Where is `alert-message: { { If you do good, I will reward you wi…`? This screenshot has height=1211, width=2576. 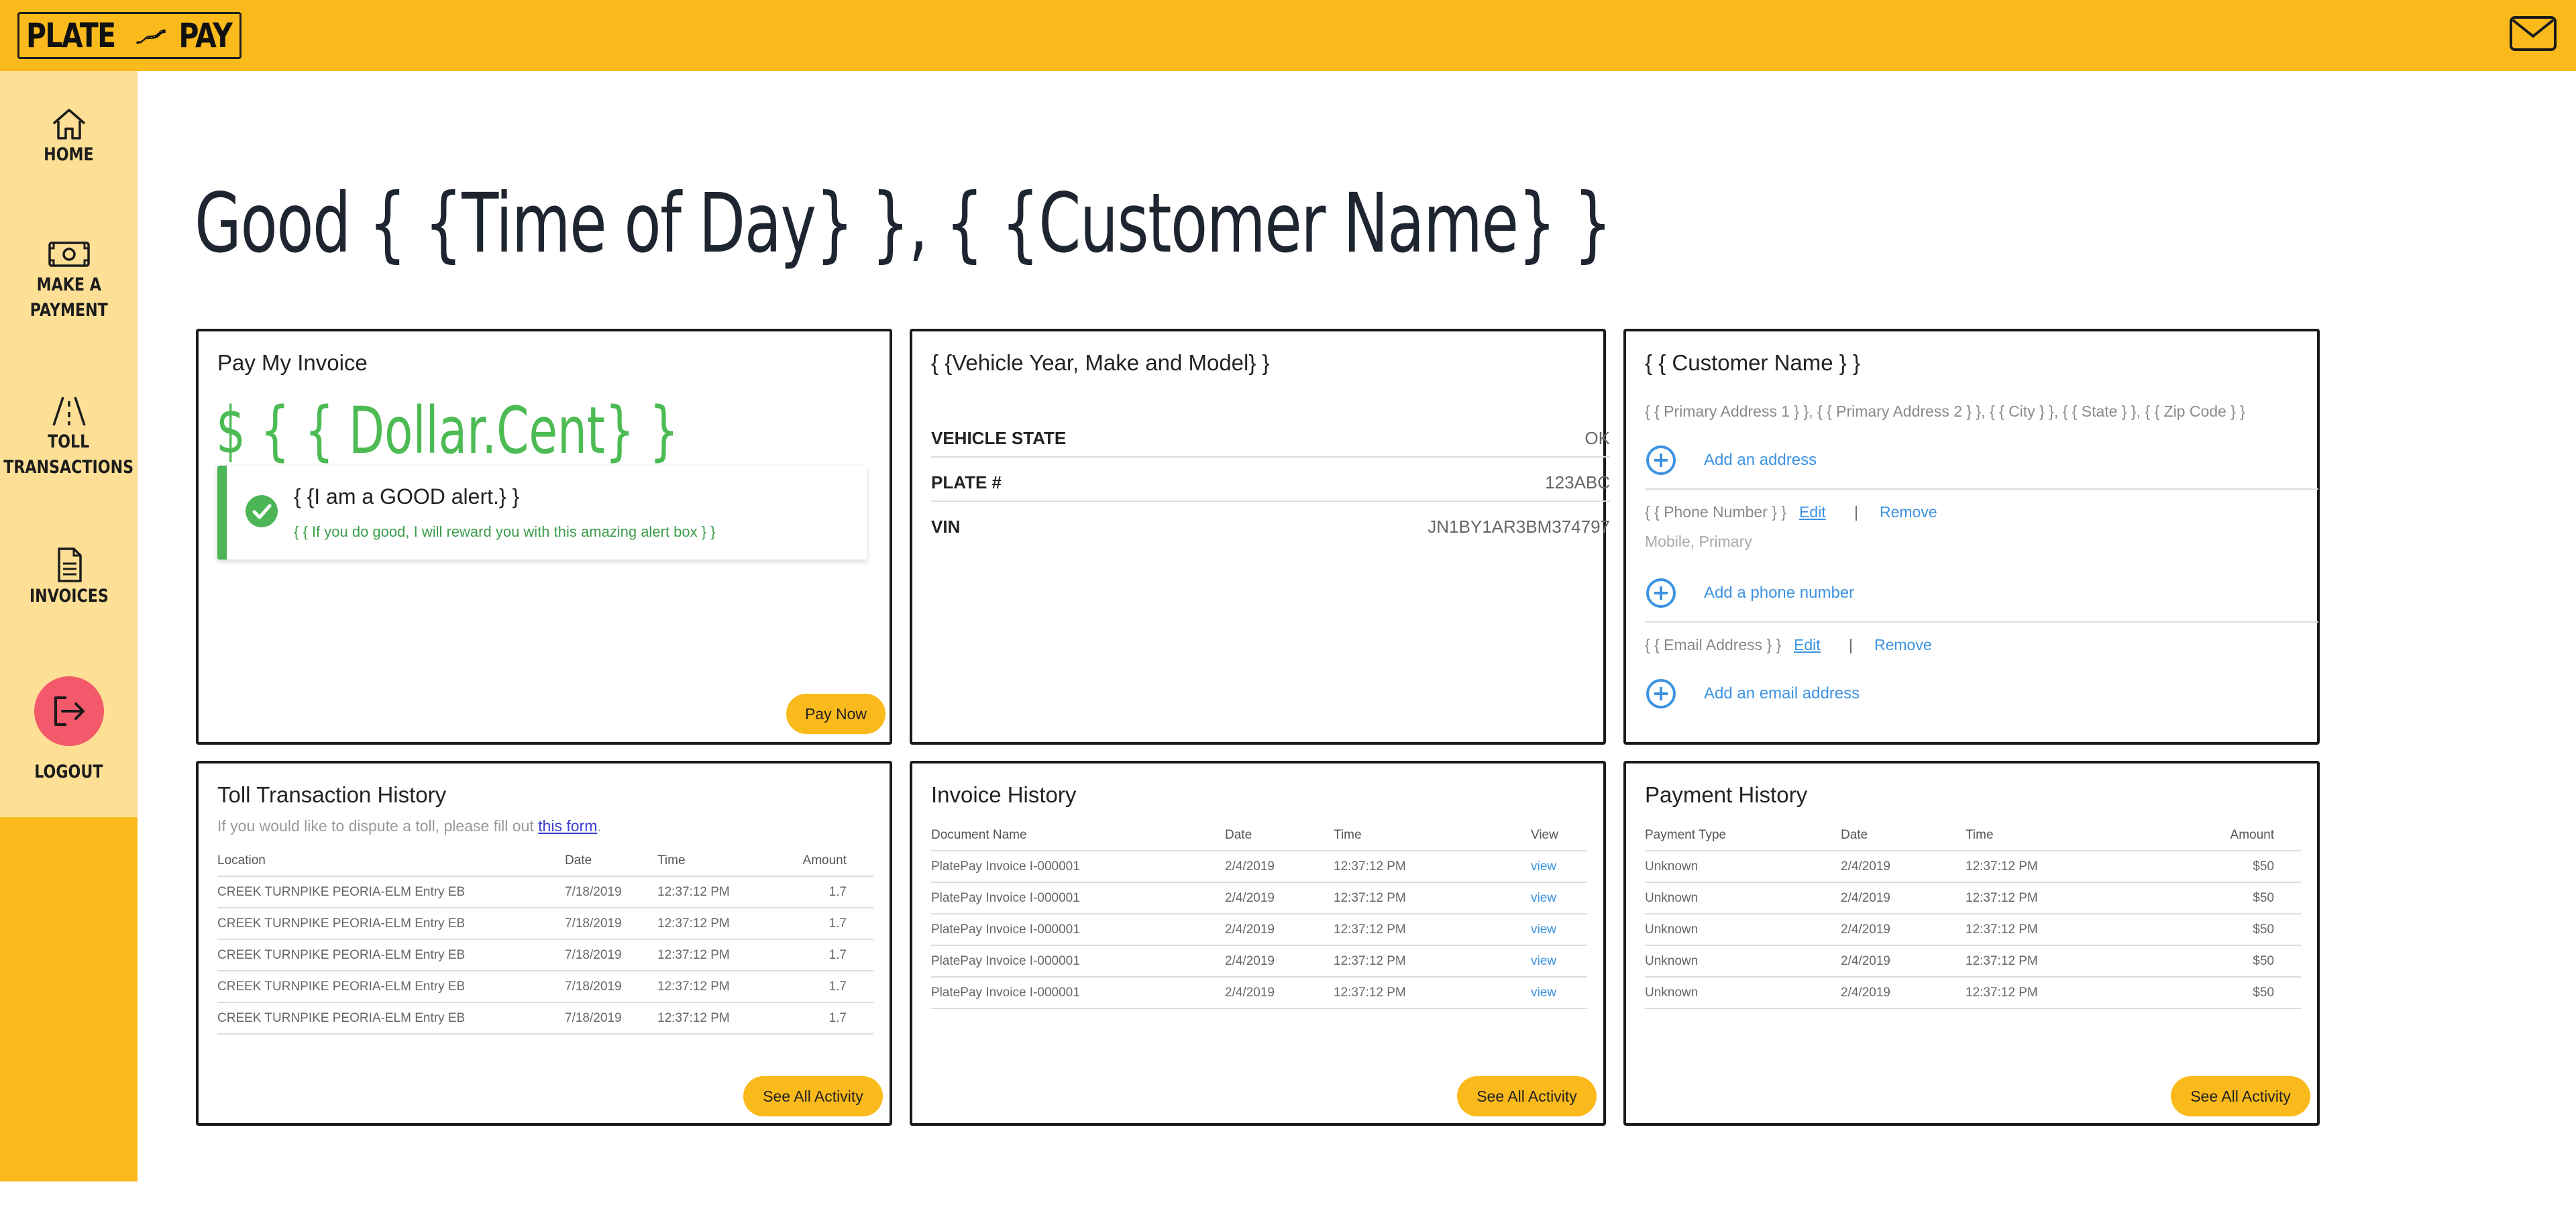 alert-message: { { If you do good, I will reward you wi… is located at coordinates (505, 531).